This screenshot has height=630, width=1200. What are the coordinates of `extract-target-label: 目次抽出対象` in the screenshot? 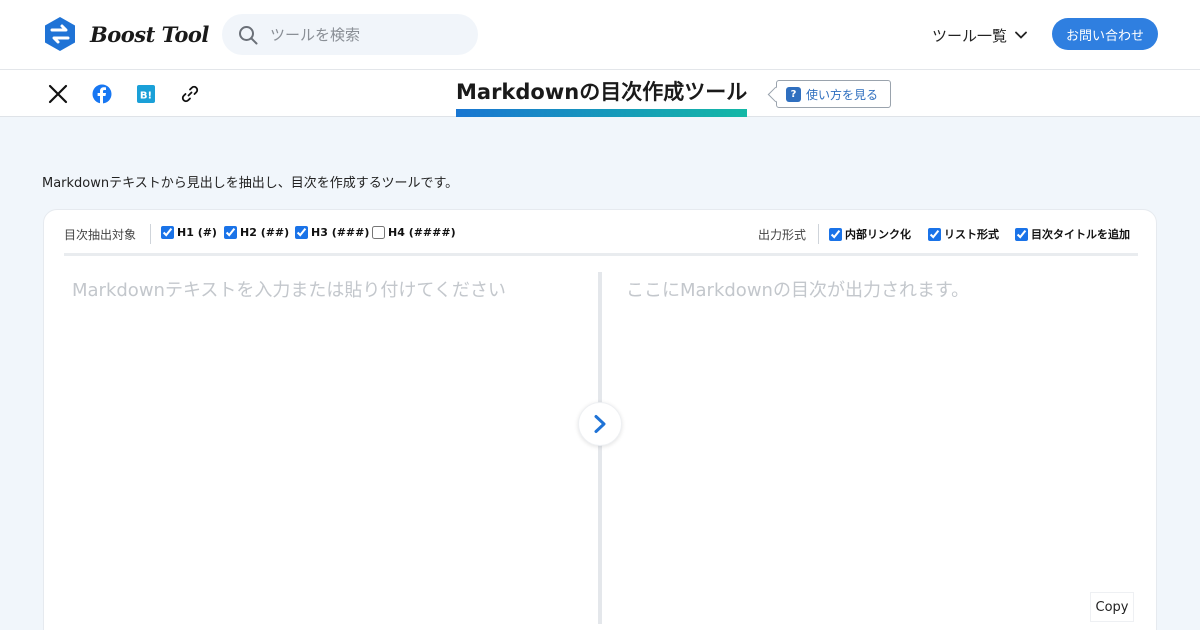 It's located at (100, 235).